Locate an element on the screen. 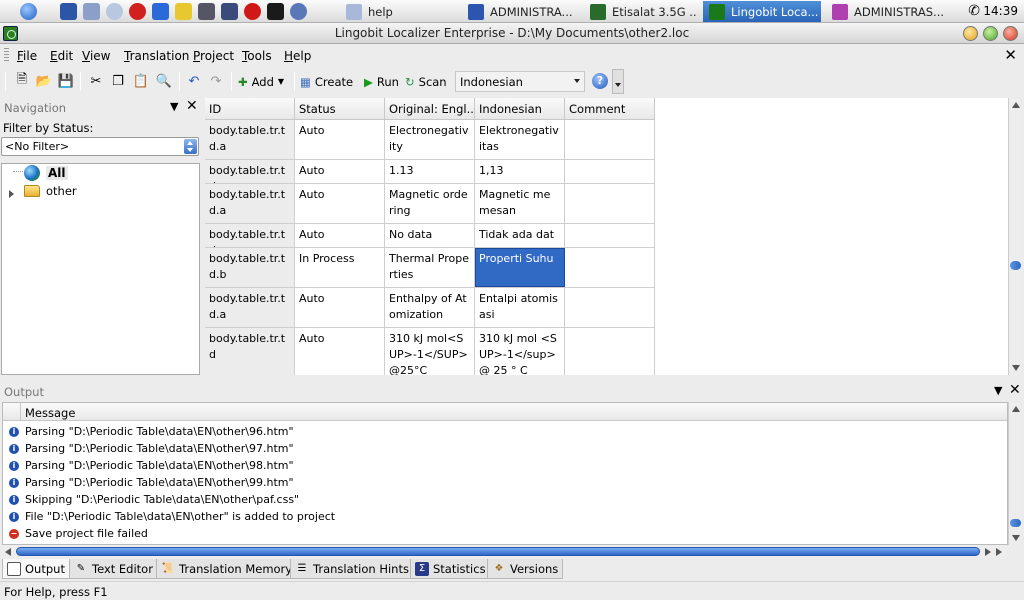 The image size is (1024, 600). cell-original: Electronegativity is located at coordinates (430, 139).